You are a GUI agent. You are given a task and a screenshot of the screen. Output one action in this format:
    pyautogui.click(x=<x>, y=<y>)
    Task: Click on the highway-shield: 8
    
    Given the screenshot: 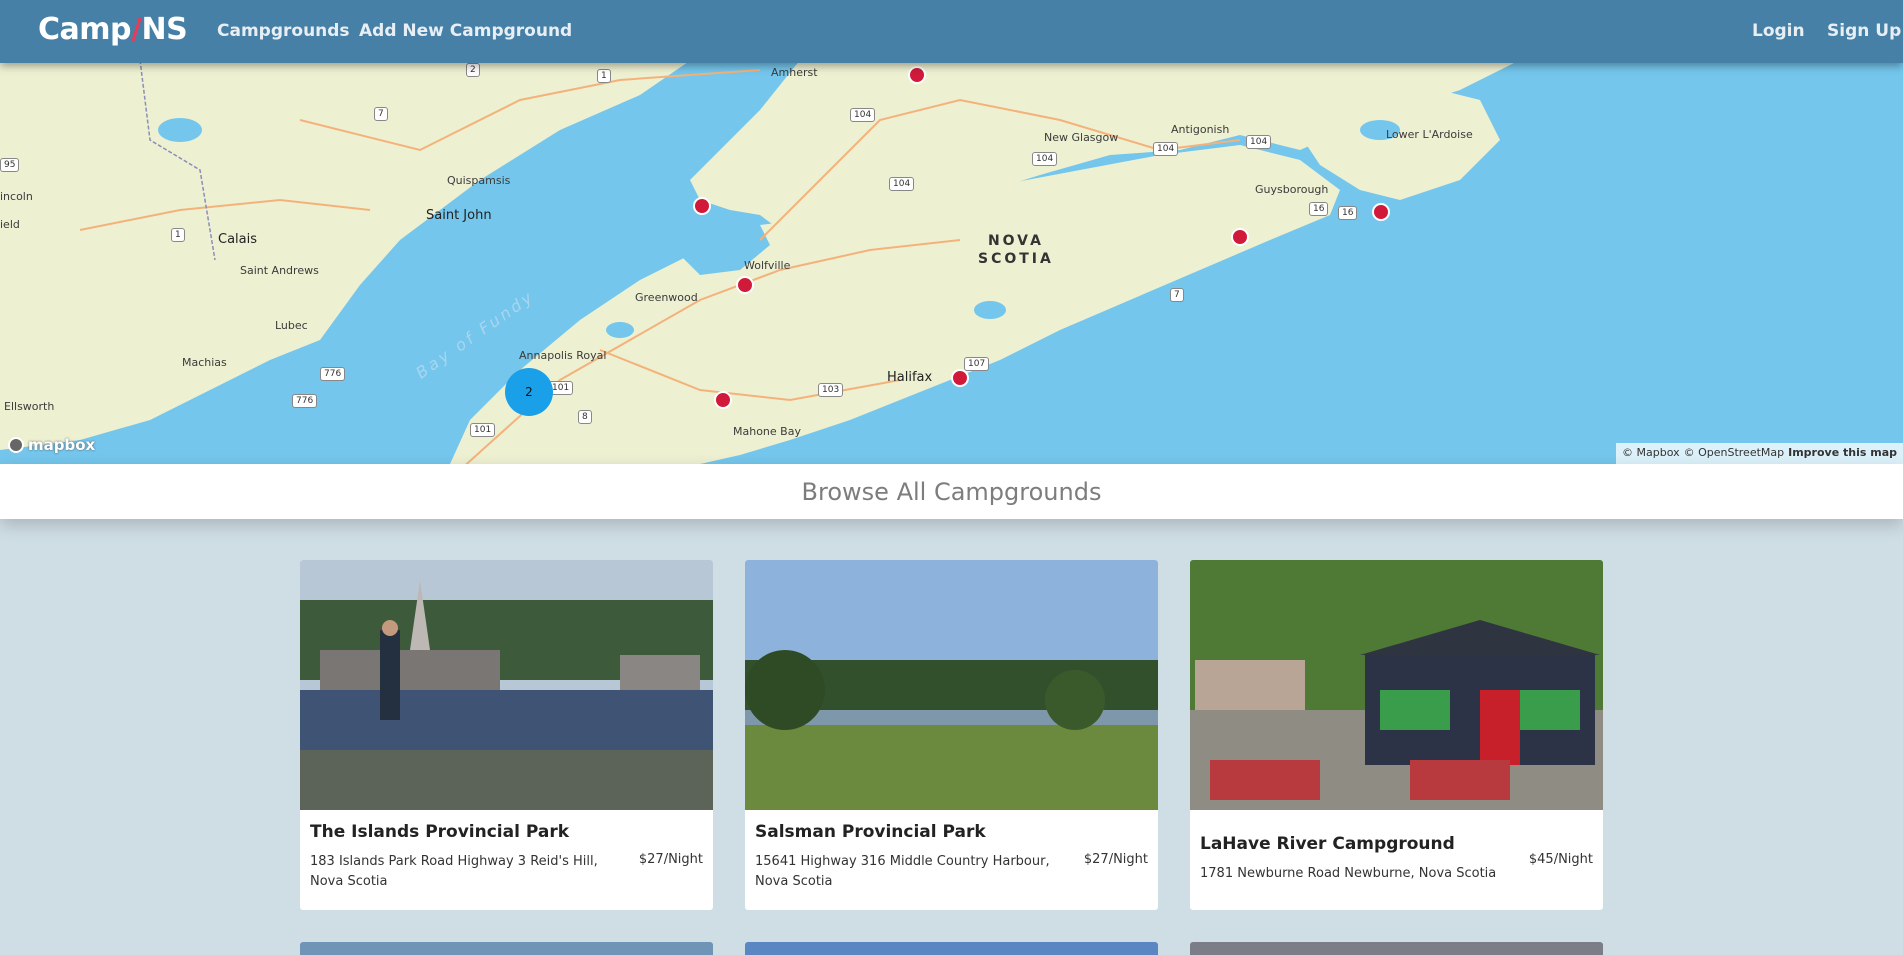 What is the action you would take?
    pyautogui.click(x=585, y=417)
    